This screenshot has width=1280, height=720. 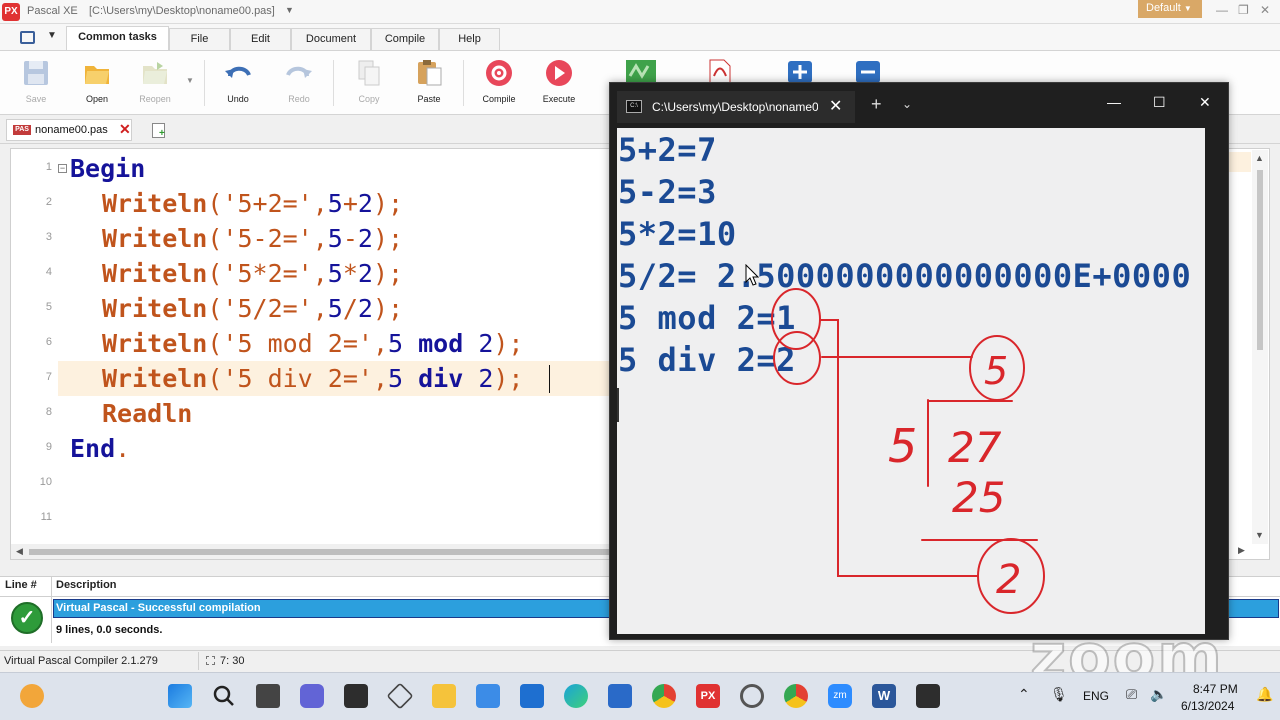 I want to click on line-number: 9, so click(x=48, y=447).